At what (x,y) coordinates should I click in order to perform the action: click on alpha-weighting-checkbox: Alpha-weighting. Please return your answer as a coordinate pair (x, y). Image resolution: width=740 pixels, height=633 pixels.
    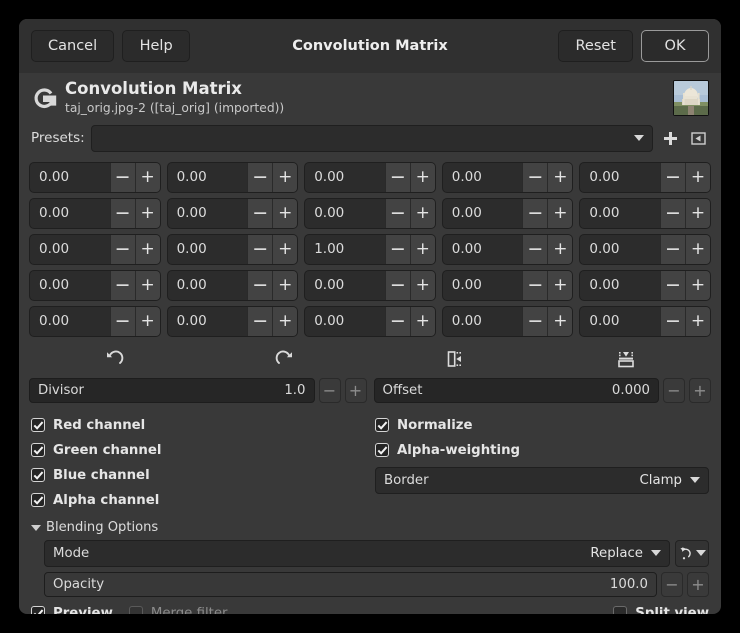
    Looking at the image, I should click on (542, 450).